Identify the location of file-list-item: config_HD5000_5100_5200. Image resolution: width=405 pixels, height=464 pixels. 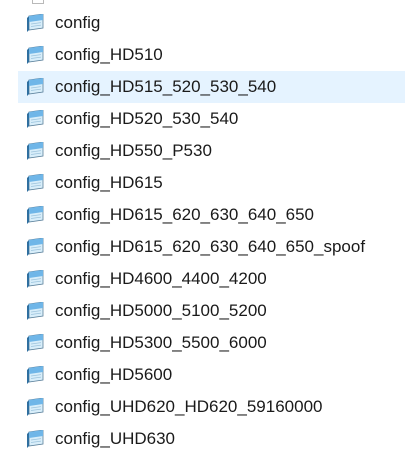
(202, 311).